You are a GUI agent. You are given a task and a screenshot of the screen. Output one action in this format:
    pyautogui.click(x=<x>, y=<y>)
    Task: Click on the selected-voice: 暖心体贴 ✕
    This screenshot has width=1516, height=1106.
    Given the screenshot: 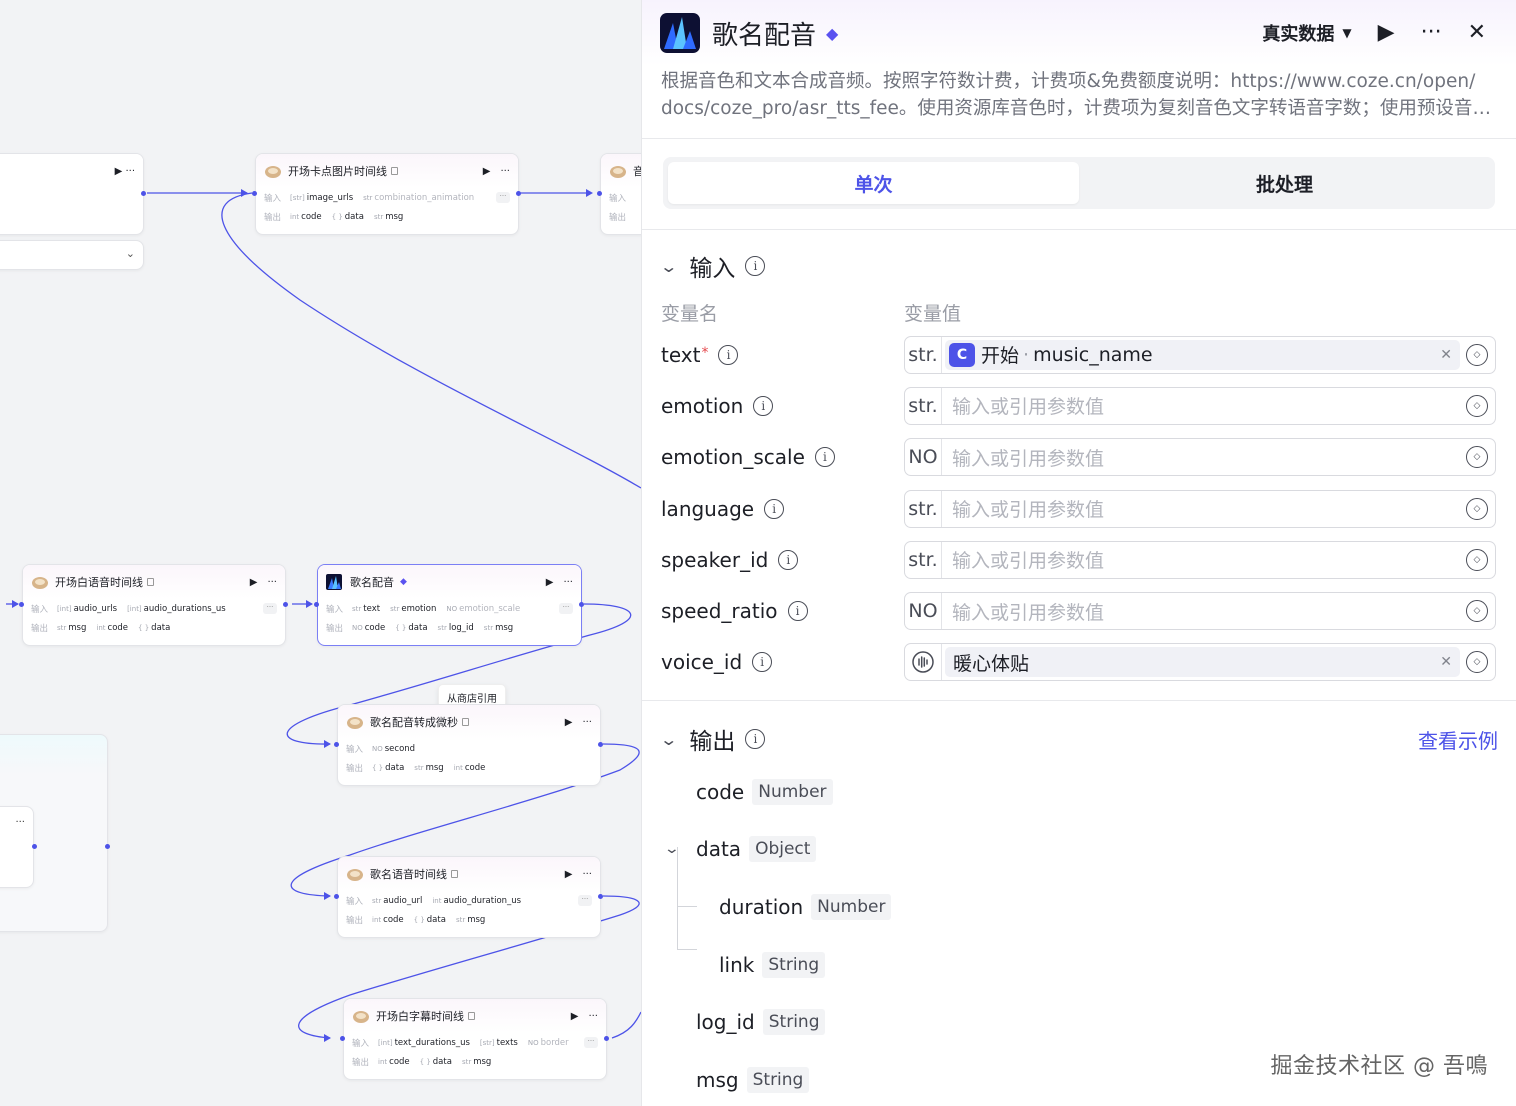 What is the action you would take?
    pyautogui.click(x=1202, y=662)
    